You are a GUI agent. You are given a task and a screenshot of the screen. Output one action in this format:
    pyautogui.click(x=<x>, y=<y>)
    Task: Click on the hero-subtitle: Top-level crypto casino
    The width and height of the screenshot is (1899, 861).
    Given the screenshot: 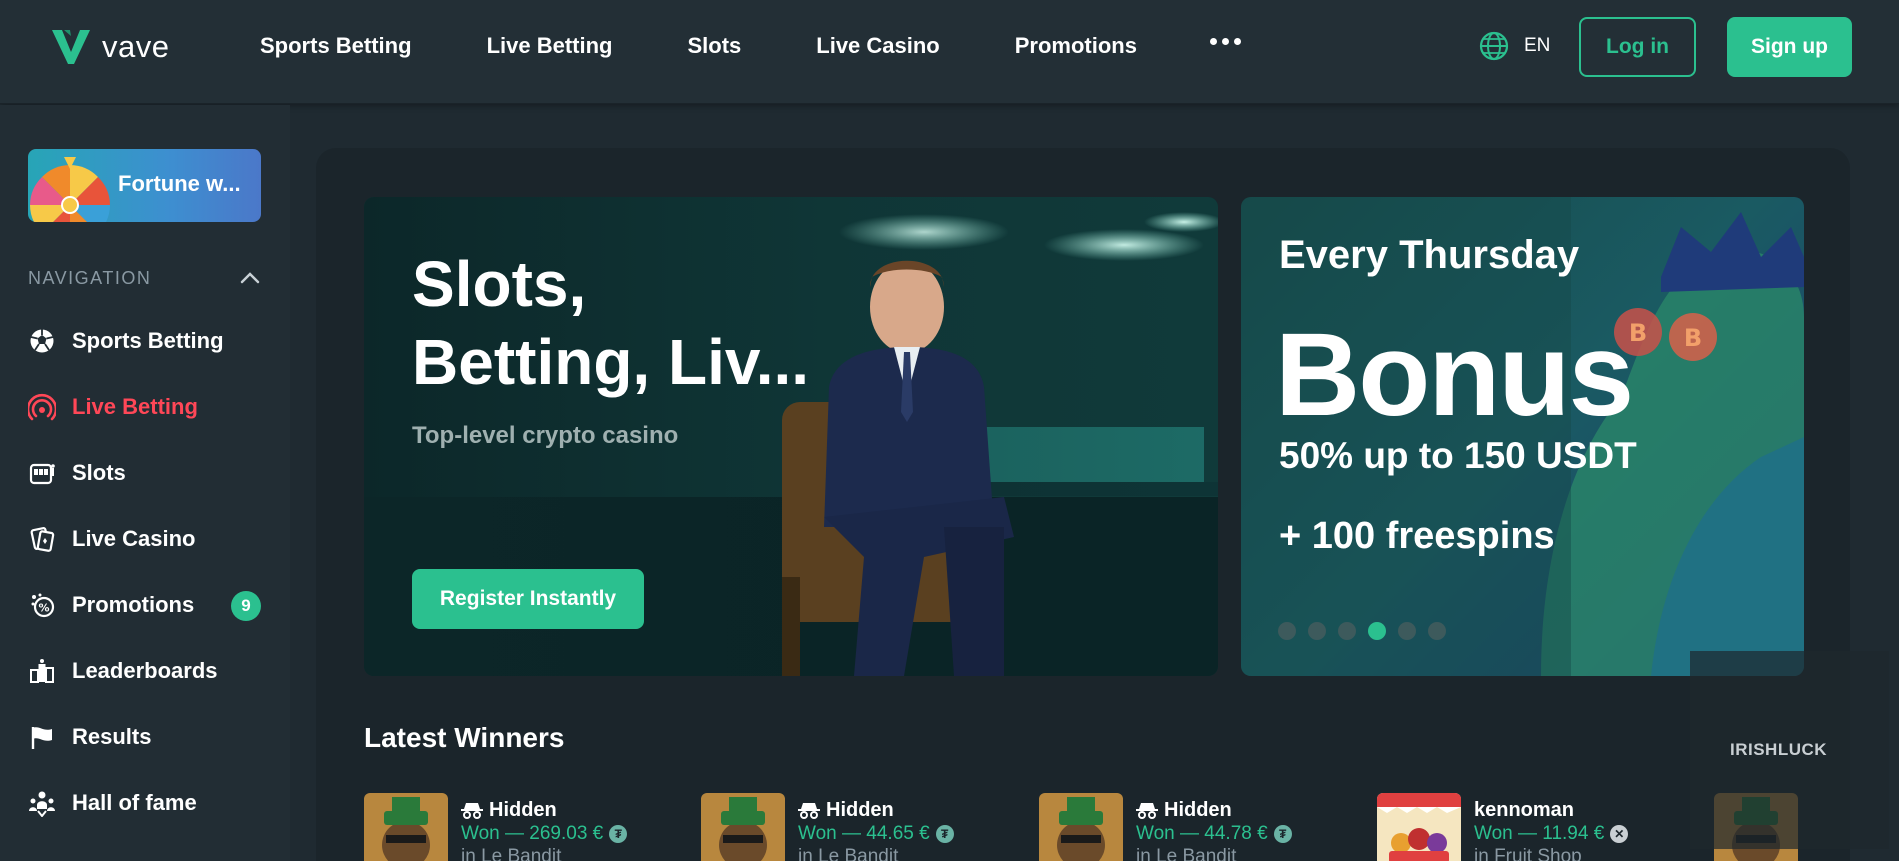 What is the action you would take?
    pyautogui.click(x=545, y=435)
    